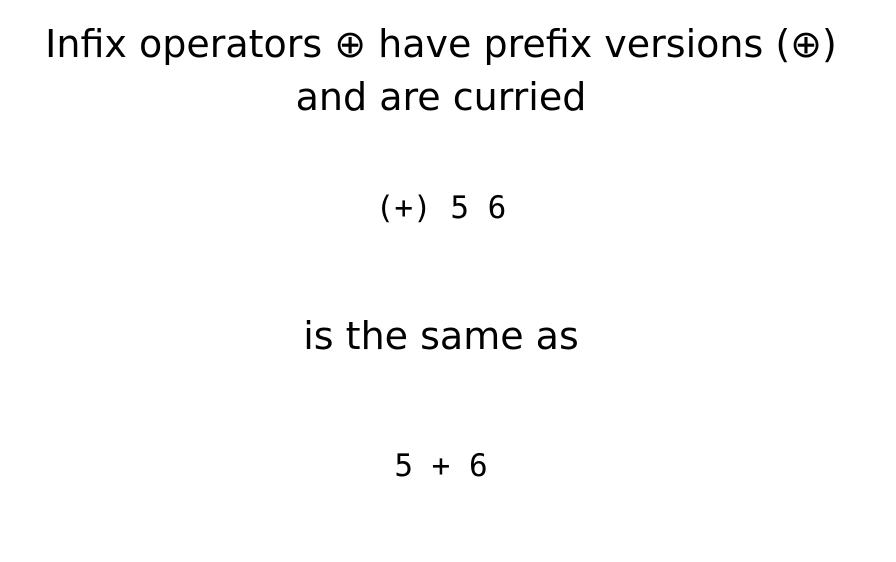  Describe the element at coordinates (441, 466) in the screenshot. I see `infix-code-example: 5 + 6` at that location.